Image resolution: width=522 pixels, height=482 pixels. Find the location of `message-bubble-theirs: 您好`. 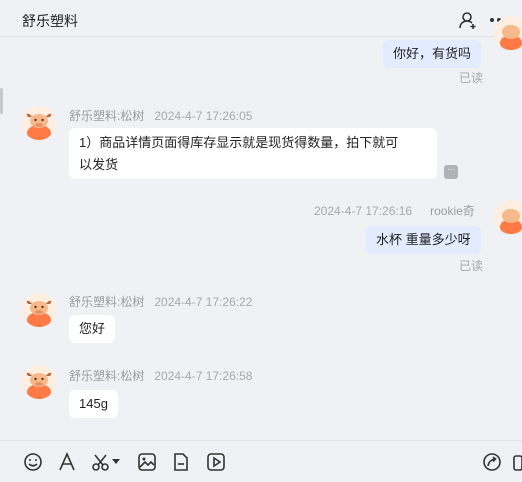

message-bubble-theirs: 您好 is located at coordinates (92, 329).